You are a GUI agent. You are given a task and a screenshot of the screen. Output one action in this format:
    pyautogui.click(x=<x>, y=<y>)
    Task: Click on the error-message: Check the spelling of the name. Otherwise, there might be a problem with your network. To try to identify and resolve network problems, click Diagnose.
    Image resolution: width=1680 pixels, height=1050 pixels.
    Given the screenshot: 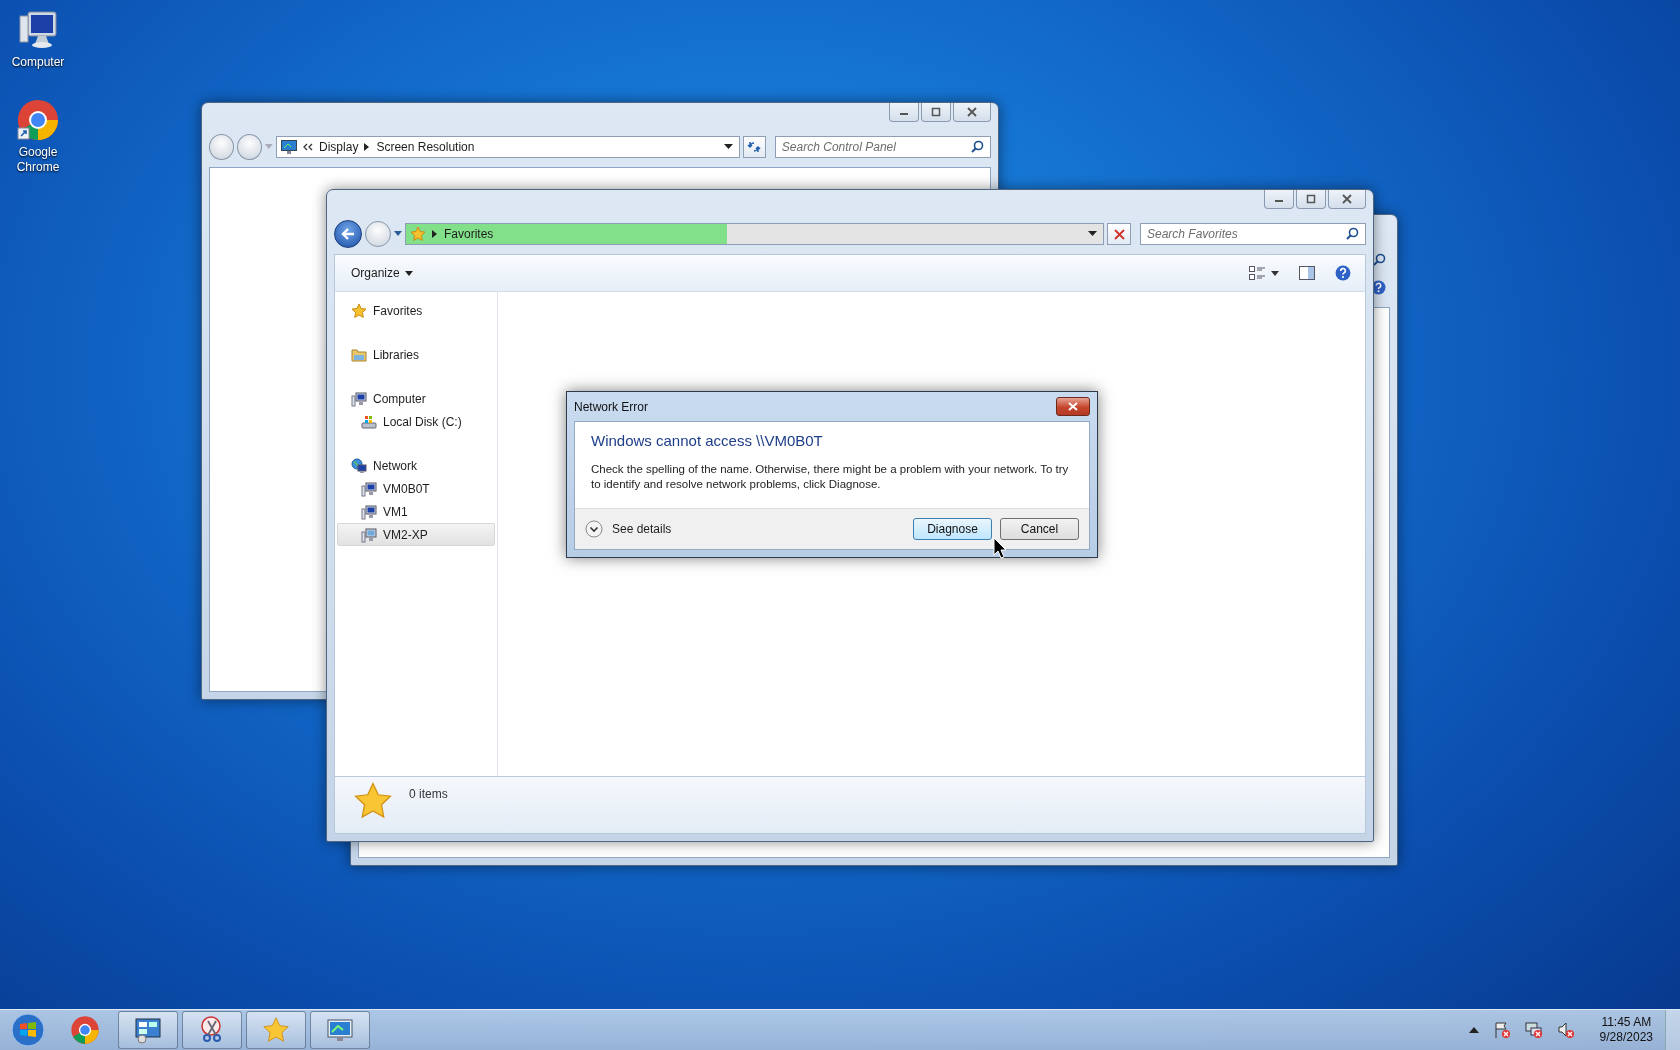 What is the action you would take?
    pyautogui.click(x=830, y=477)
    